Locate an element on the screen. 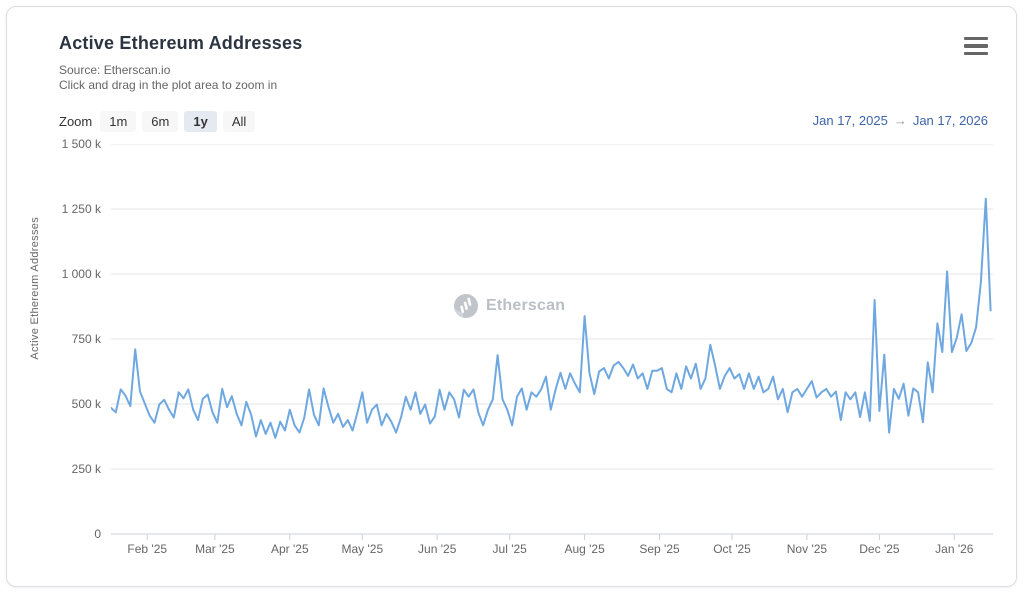 The image size is (1023, 593). zoom-buttons: 1m 6m 1y All is located at coordinates (178, 121).